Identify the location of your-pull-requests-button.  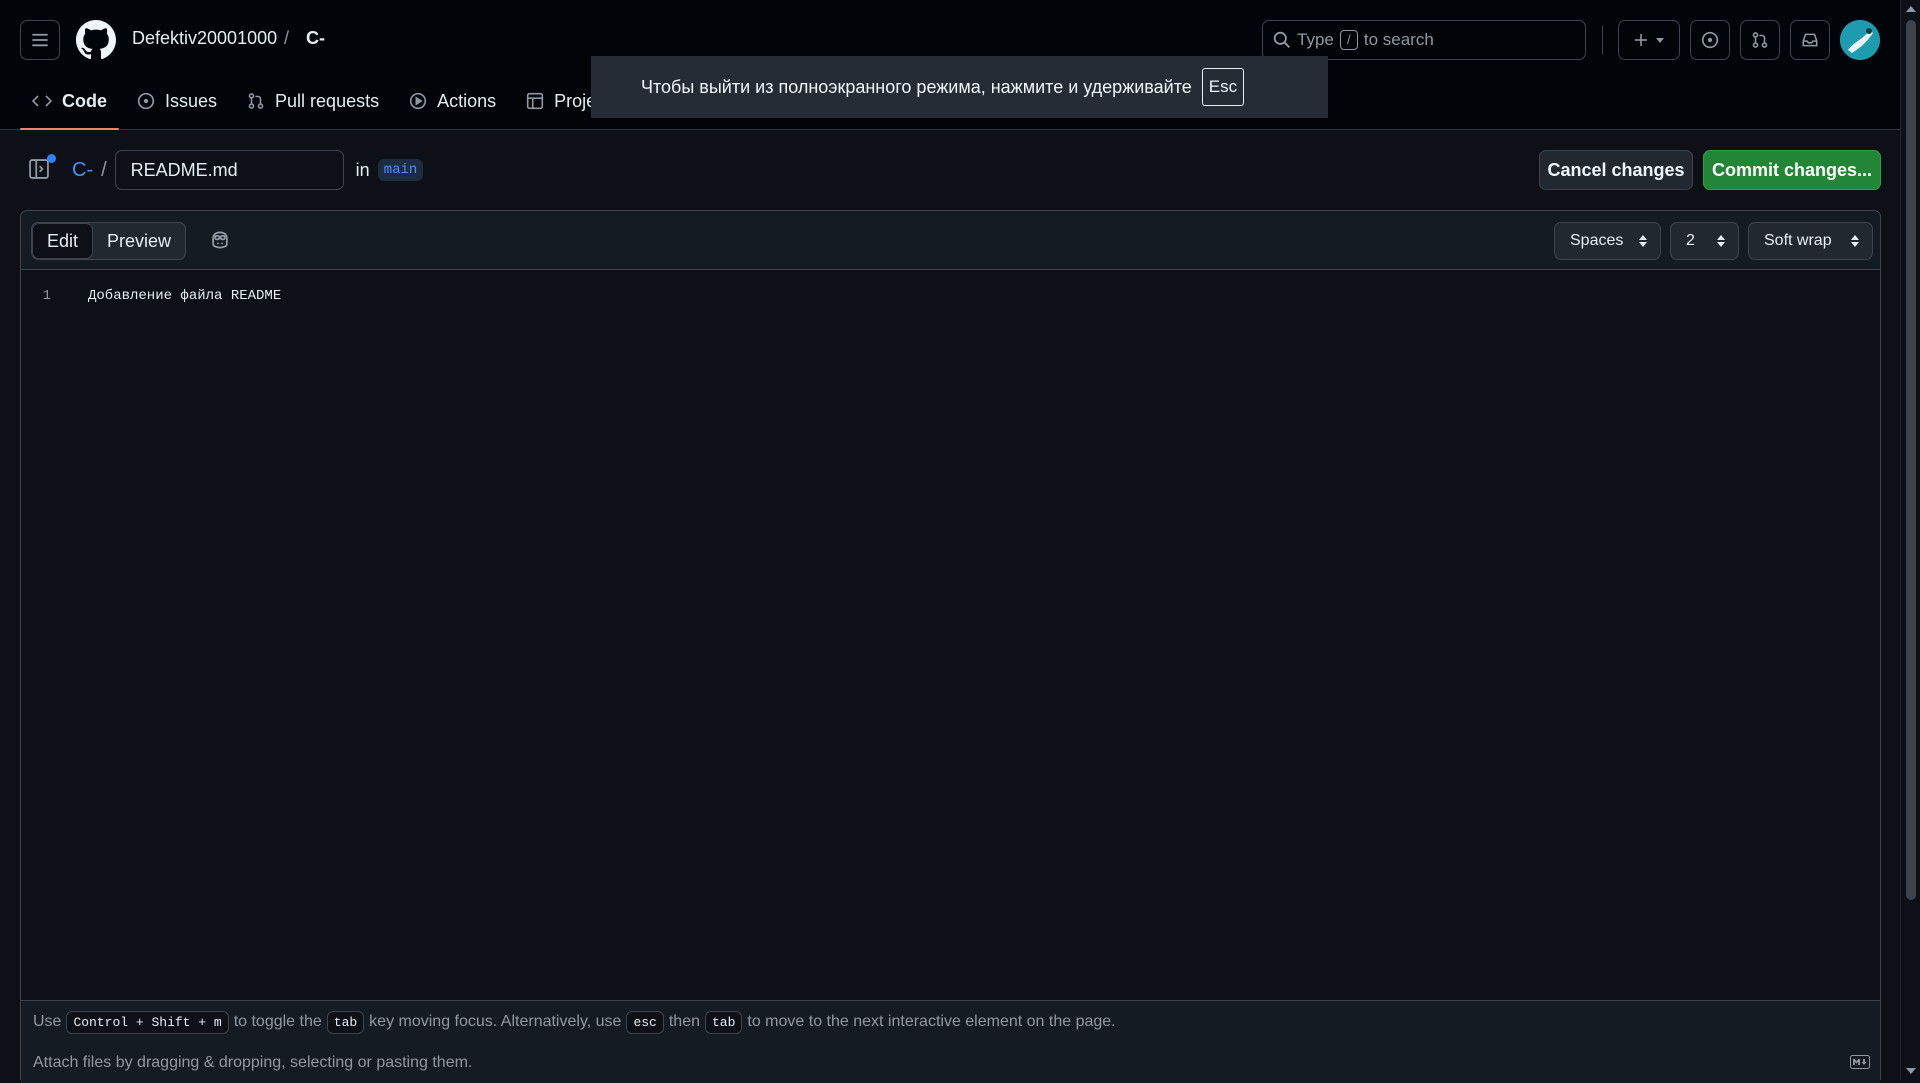
(1760, 40).